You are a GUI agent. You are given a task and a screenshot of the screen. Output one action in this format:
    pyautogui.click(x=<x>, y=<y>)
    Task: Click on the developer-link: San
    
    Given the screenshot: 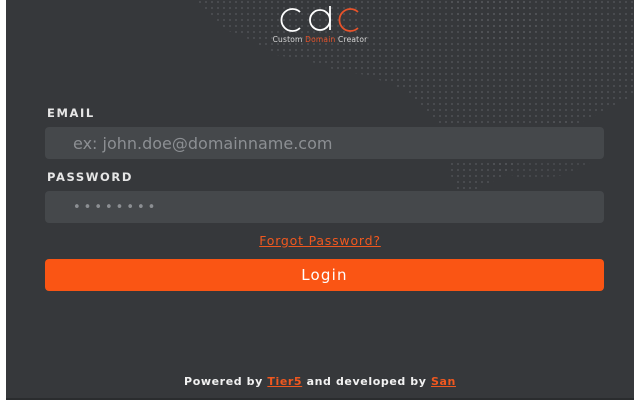 What is the action you would take?
    pyautogui.click(x=443, y=381)
    